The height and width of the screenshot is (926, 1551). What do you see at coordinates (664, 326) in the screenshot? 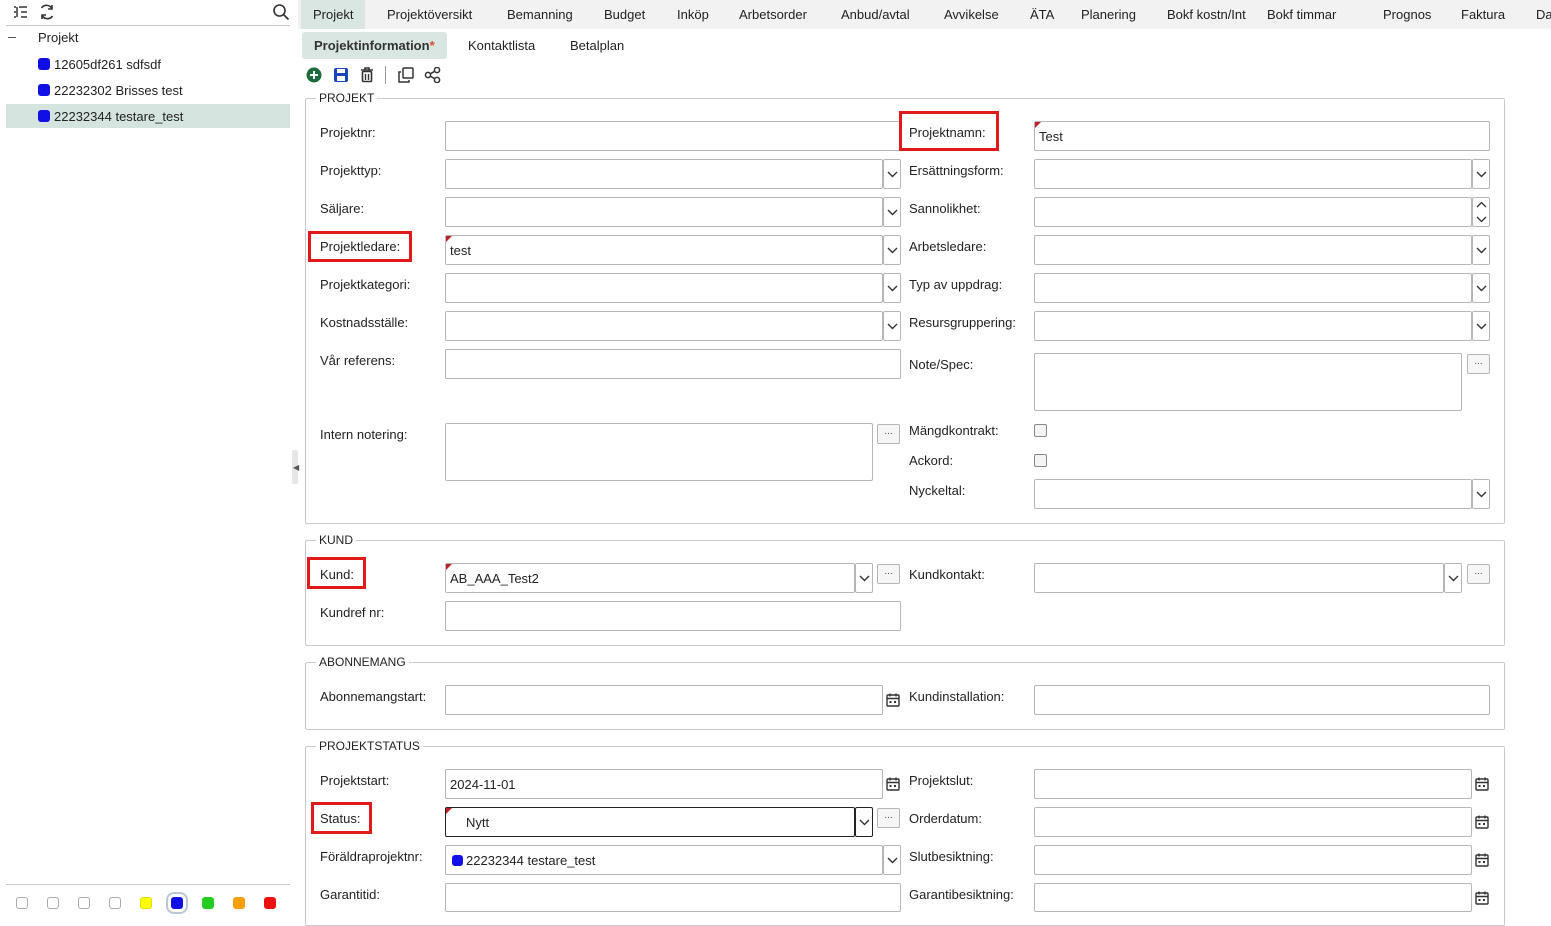
I see `kostnadsstalle-select` at bounding box center [664, 326].